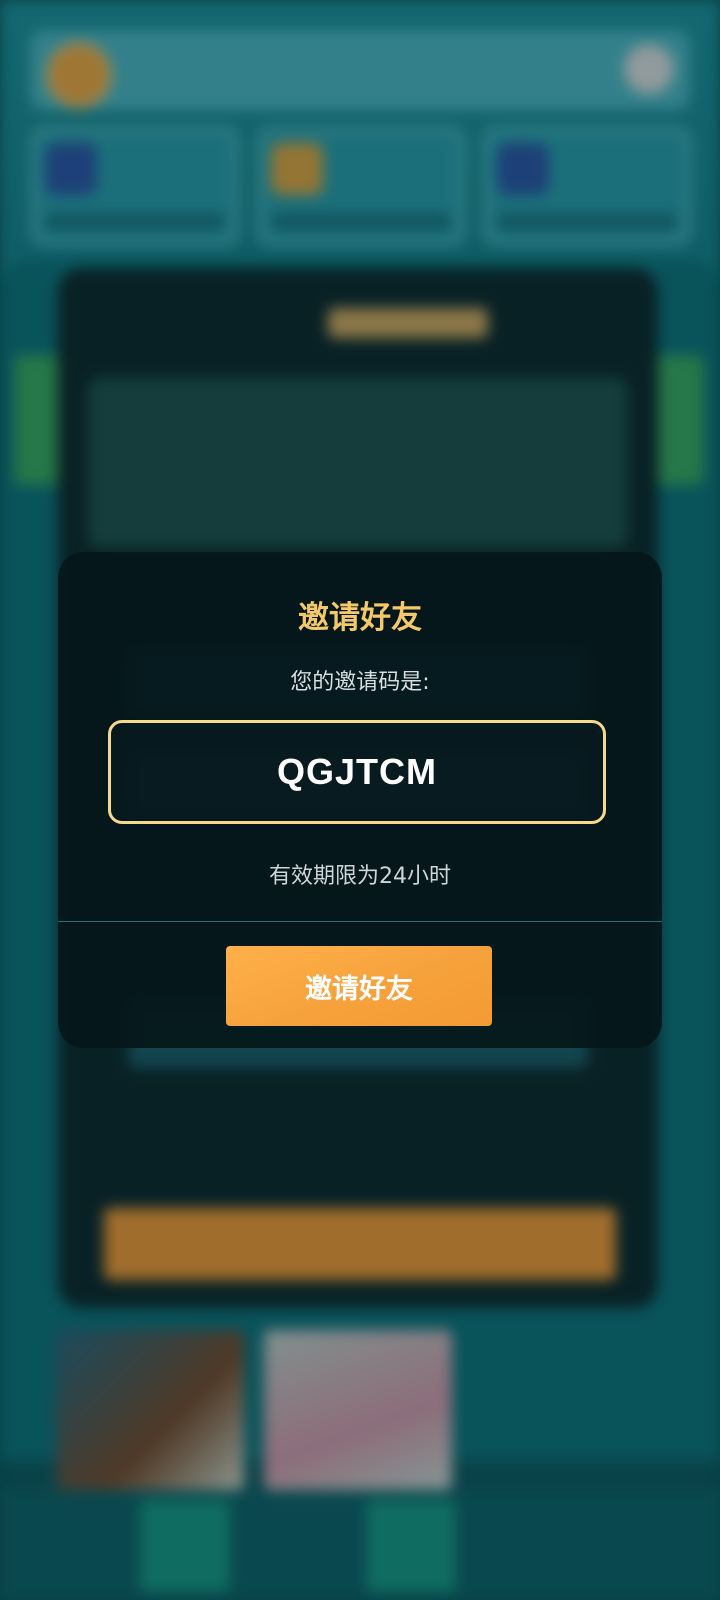 This screenshot has height=1600, width=720. I want to click on invite-code-label: 您的邀请码是:, so click(360, 682).